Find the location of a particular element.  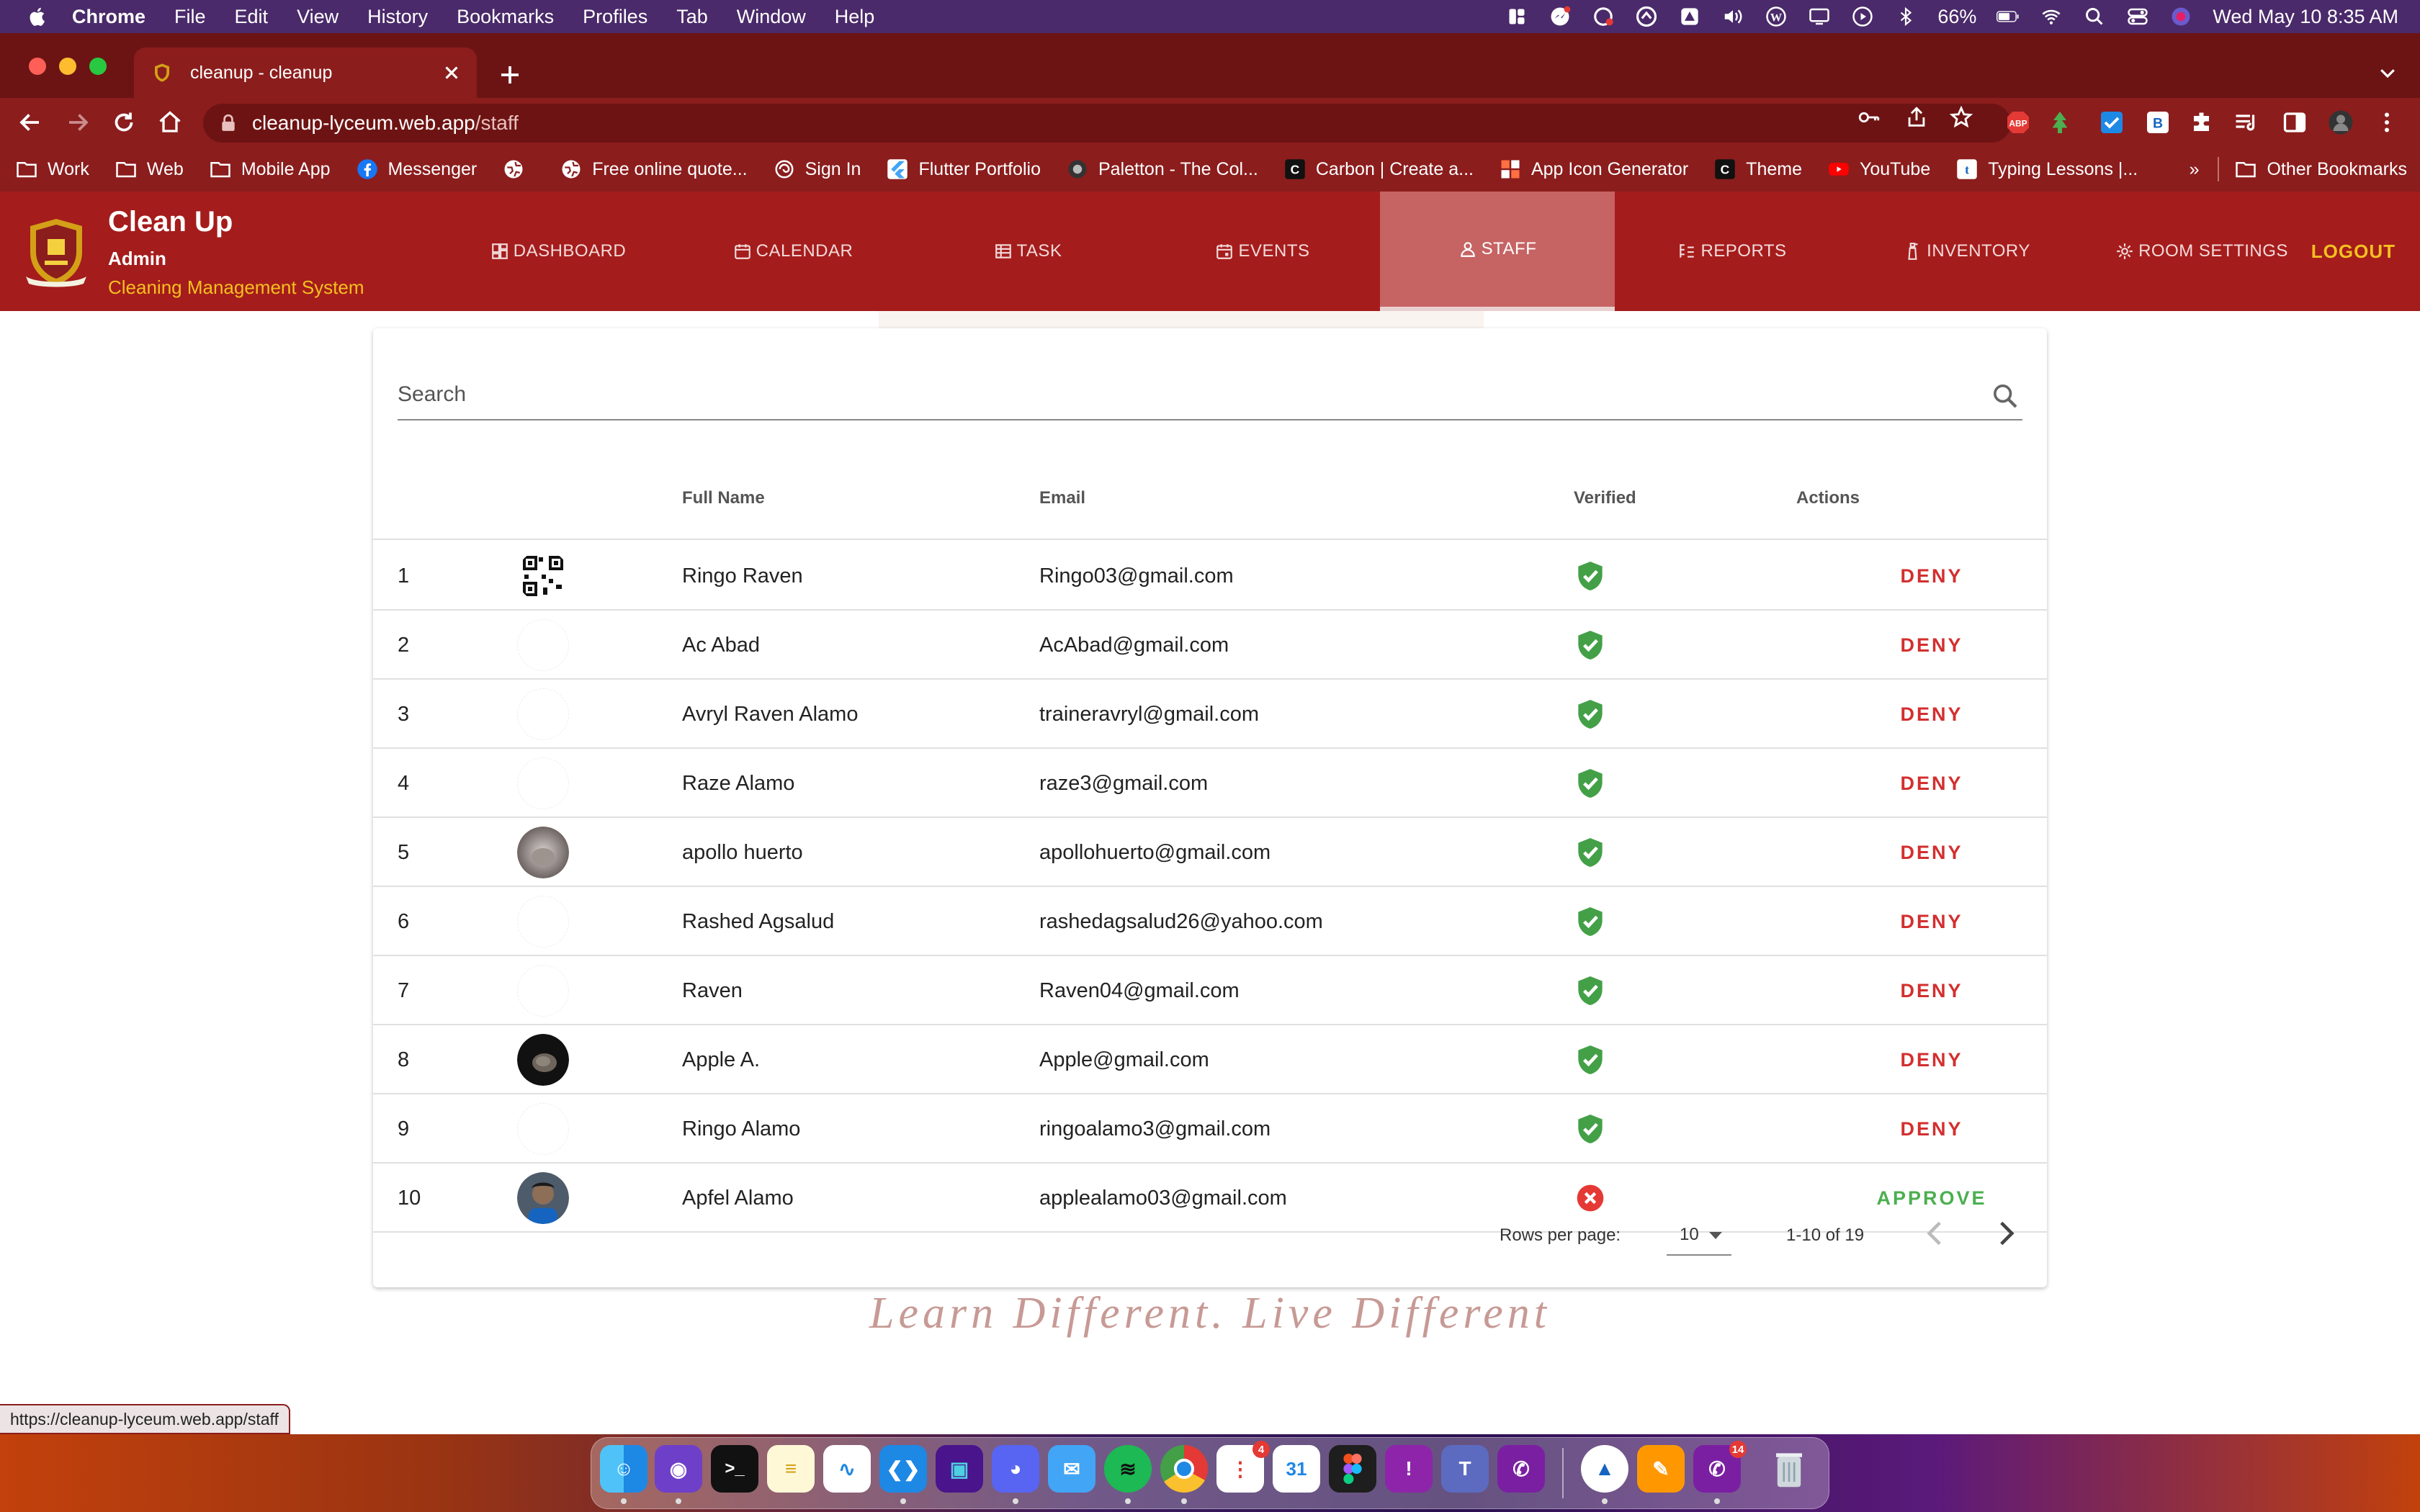

github-desktop-icon: ◉ is located at coordinates (678, 1469).